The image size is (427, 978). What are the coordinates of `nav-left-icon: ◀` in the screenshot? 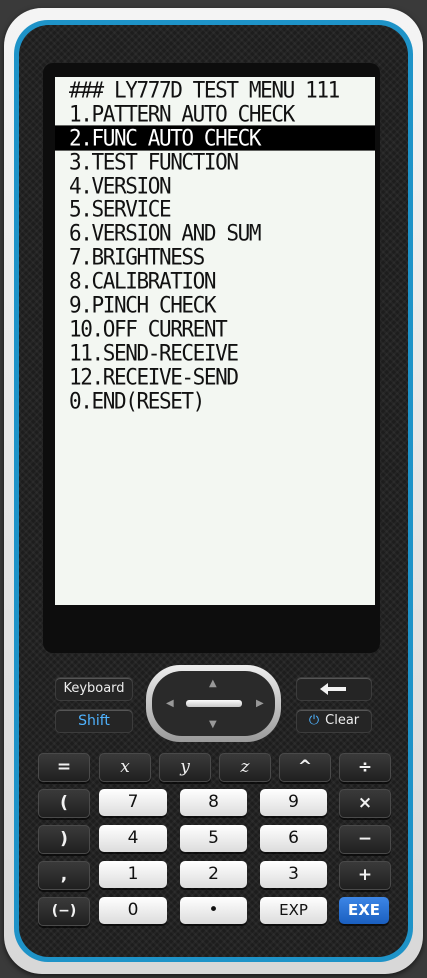 It's located at (170, 704).